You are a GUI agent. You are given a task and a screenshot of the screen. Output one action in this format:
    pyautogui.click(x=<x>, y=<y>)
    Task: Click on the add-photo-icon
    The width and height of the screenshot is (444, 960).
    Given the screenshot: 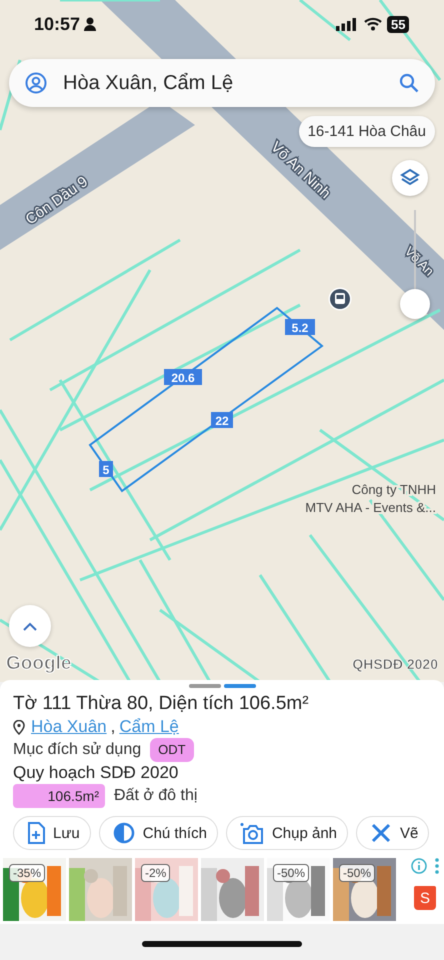 What is the action you would take?
    pyautogui.click(x=252, y=833)
    